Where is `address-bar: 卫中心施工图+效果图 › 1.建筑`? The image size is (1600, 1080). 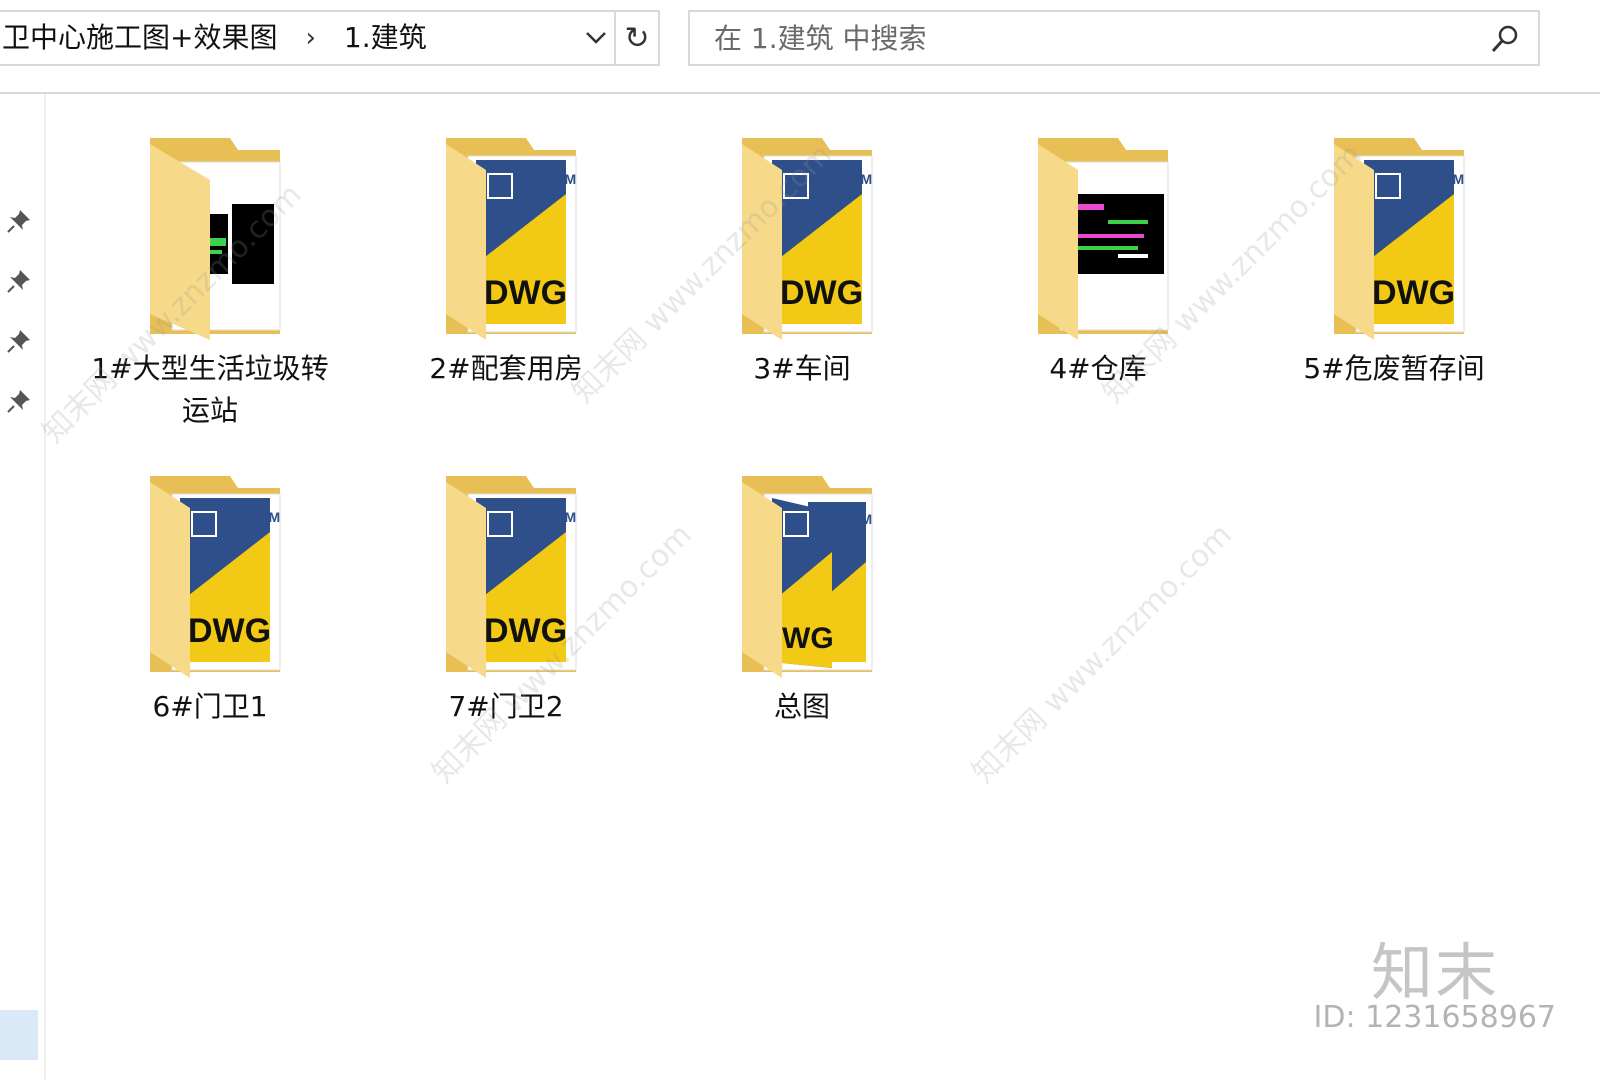
address-bar: 卫中心施工图+效果图 › 1.建筑 is located at coordinates (305, 38).